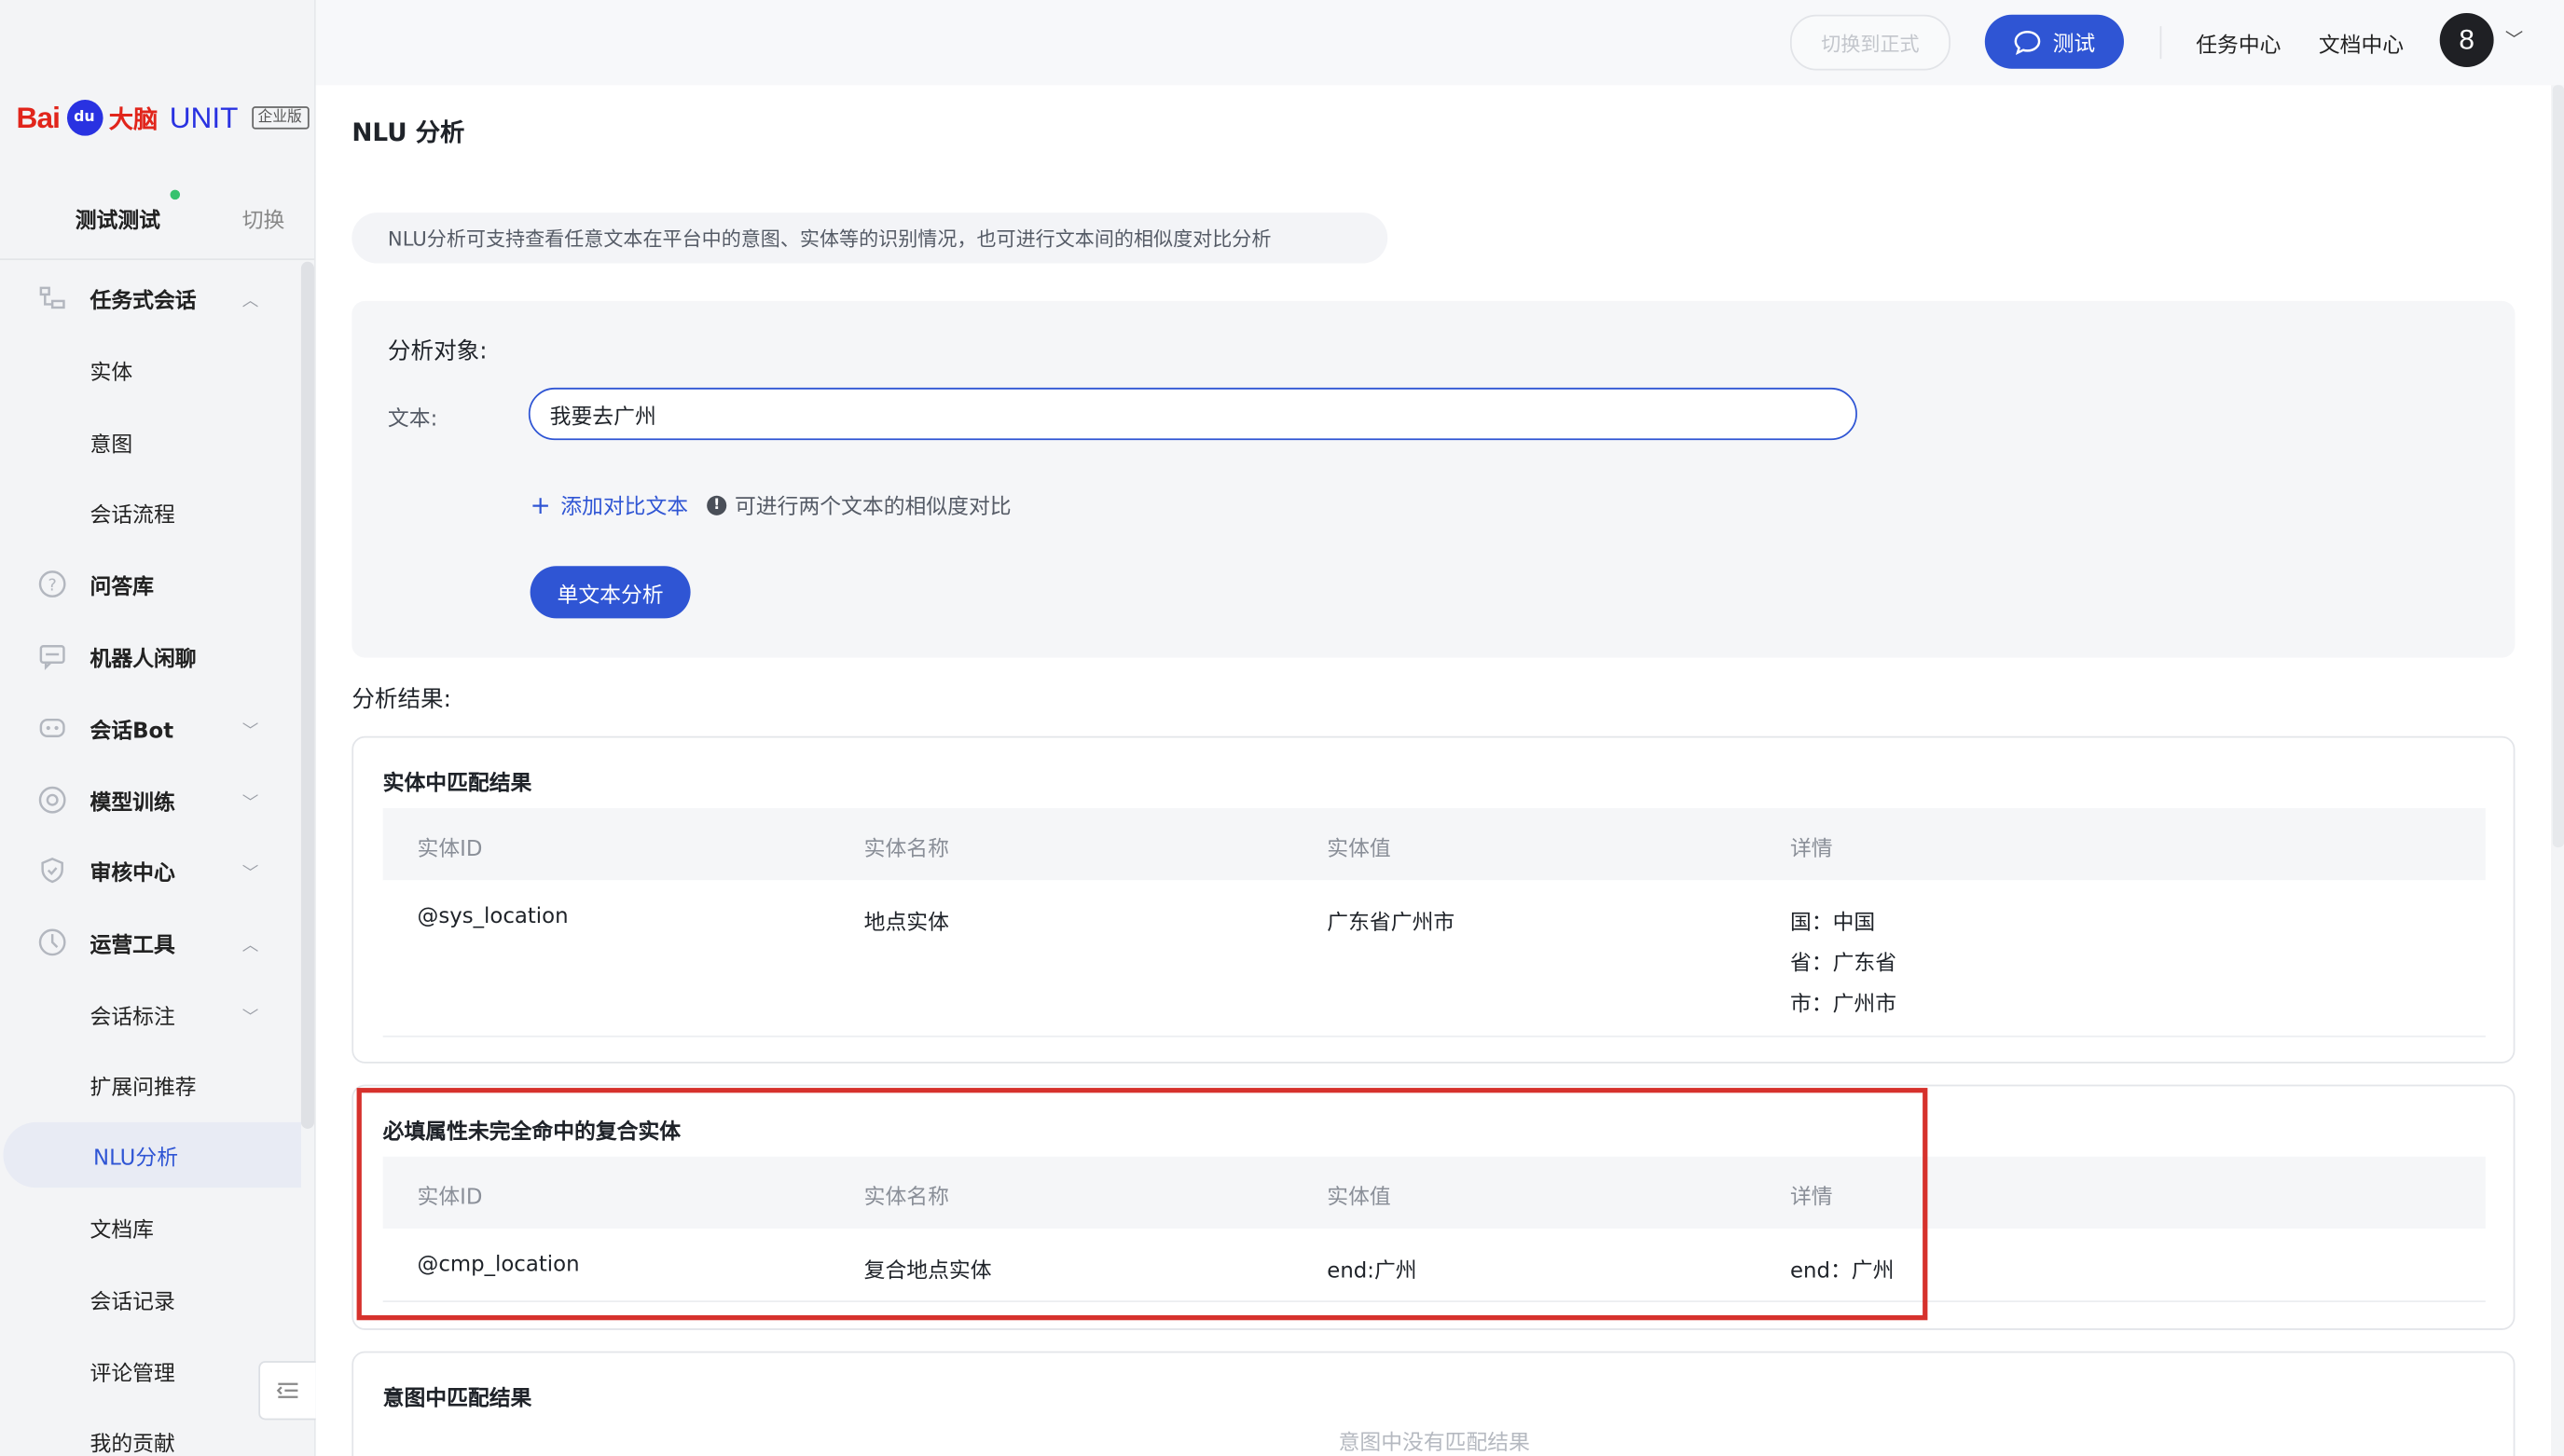  I want to click on sidebar-item-comment-management: 评论管理, so click(150, 1371).